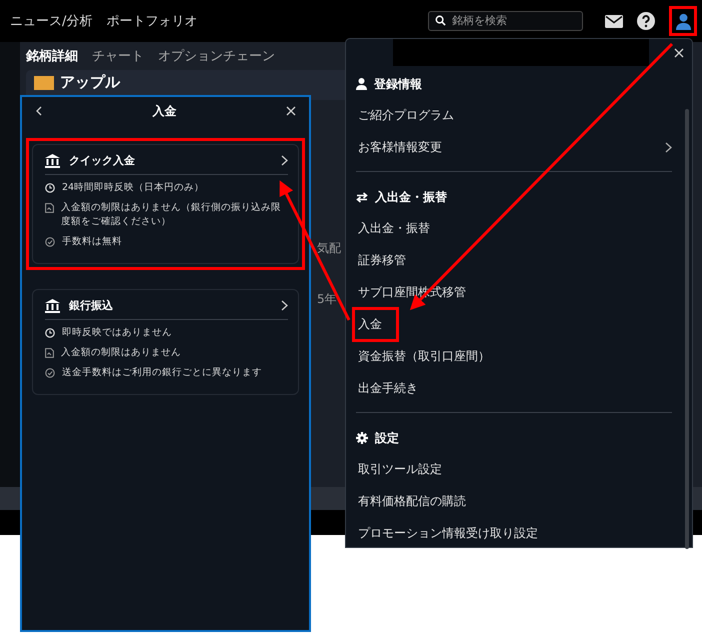  I want to click on menu-item: プロモーション情報受け取り設定, so click(448, 533).